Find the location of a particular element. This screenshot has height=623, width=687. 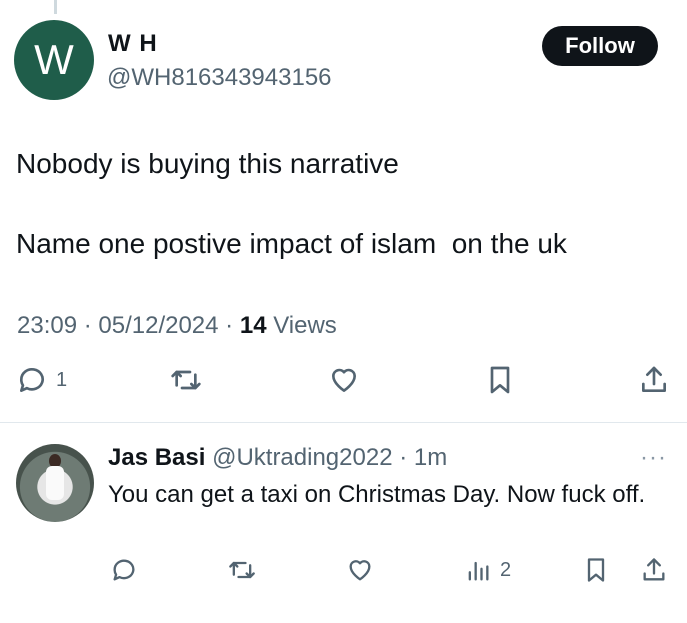

reply-handle: @Uktrading2022 is located at coordinates (302, 457).